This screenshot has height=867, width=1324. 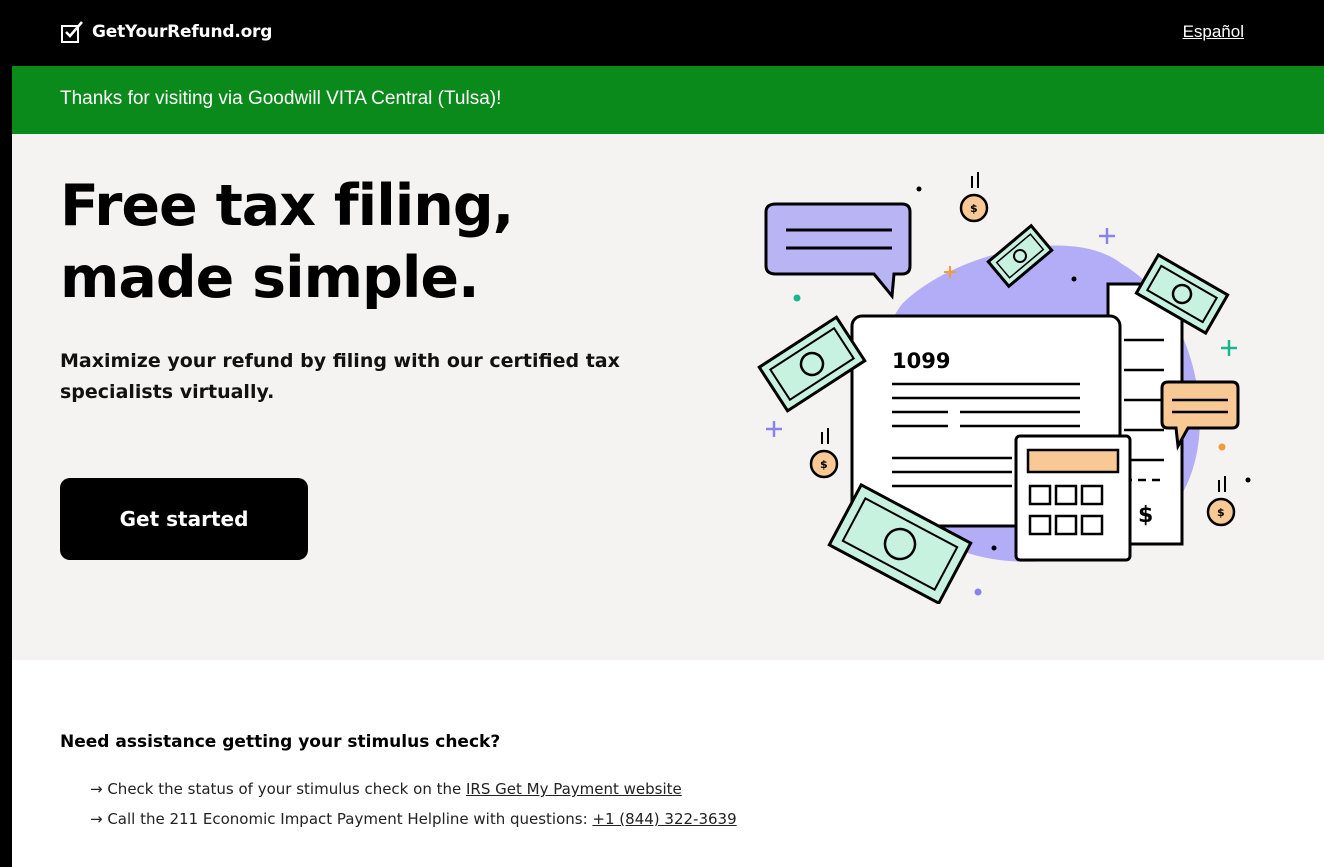 What do you see at coordinates (574, 789) in the screenshot?
I see `irs-get-my-payment-link: IRS Get My Payment website` at bounding box center [574, 789].